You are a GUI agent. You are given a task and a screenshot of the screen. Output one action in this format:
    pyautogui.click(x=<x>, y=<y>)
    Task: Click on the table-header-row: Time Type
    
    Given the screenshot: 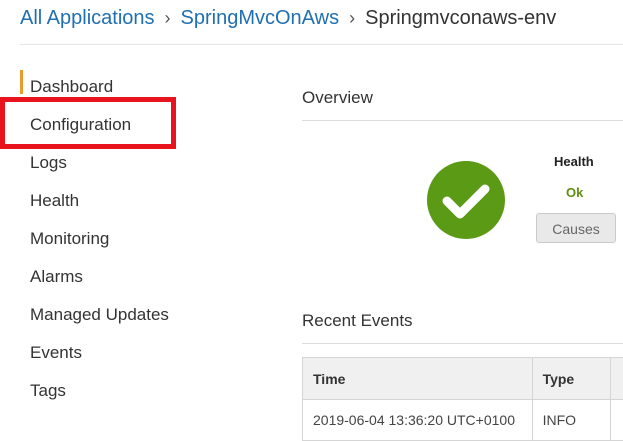 What is the action you would take?
    pyautogui.click(x=463, y=379)
    